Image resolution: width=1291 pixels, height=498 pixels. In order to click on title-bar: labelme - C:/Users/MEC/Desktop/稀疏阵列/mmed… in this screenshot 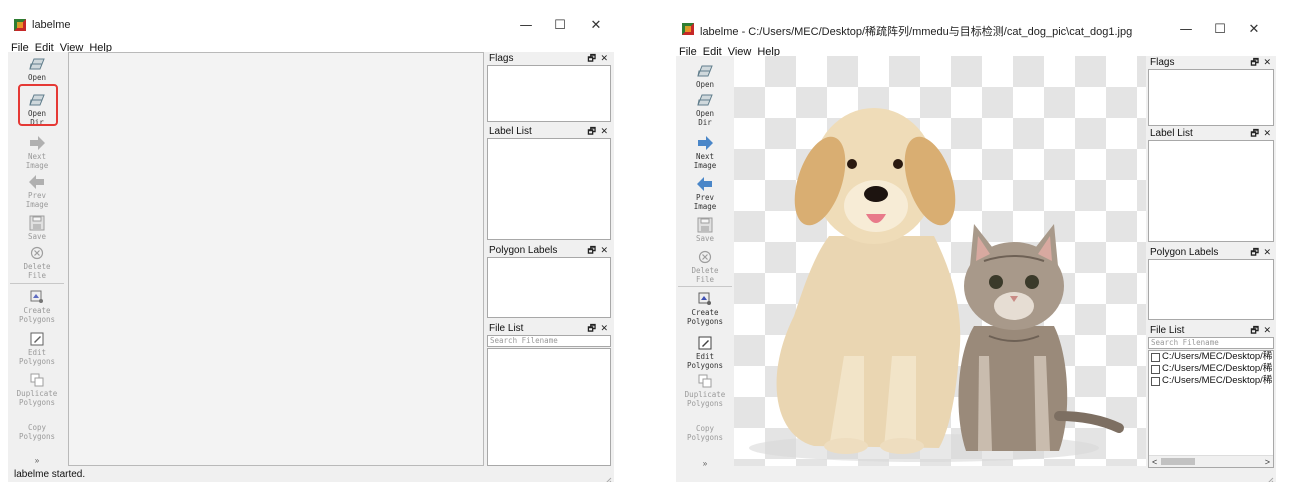, I will do `click(976, 30)`.